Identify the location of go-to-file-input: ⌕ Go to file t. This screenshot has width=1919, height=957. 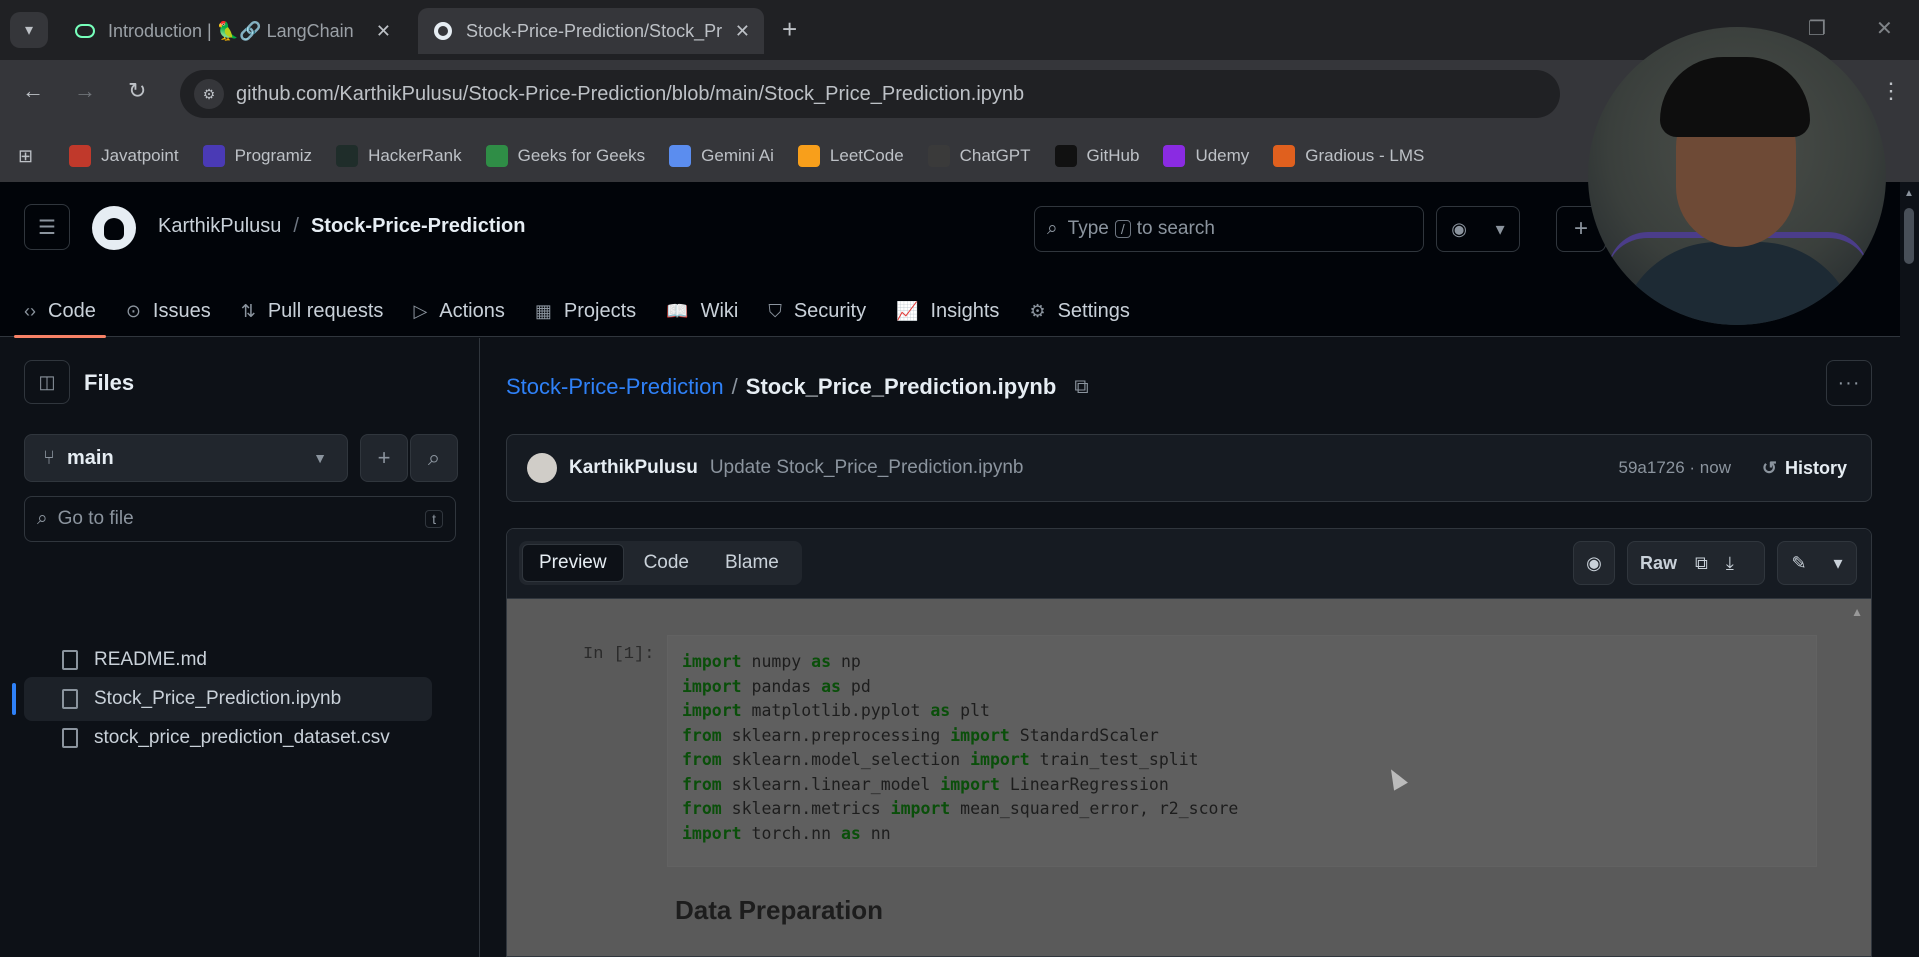
(240, 519).